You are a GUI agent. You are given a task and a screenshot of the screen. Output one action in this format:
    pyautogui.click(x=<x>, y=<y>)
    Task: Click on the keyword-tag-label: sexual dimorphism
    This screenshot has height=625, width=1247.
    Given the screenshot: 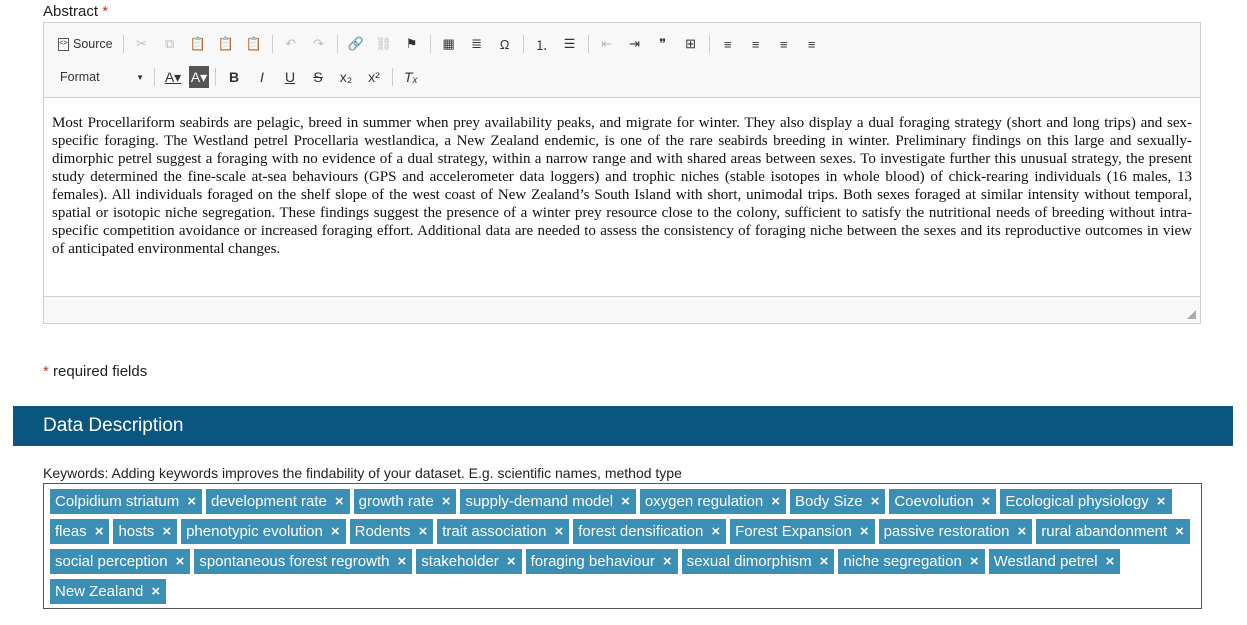 What is the action you would take?
    pyautogui.click(x=749, y=561)
    